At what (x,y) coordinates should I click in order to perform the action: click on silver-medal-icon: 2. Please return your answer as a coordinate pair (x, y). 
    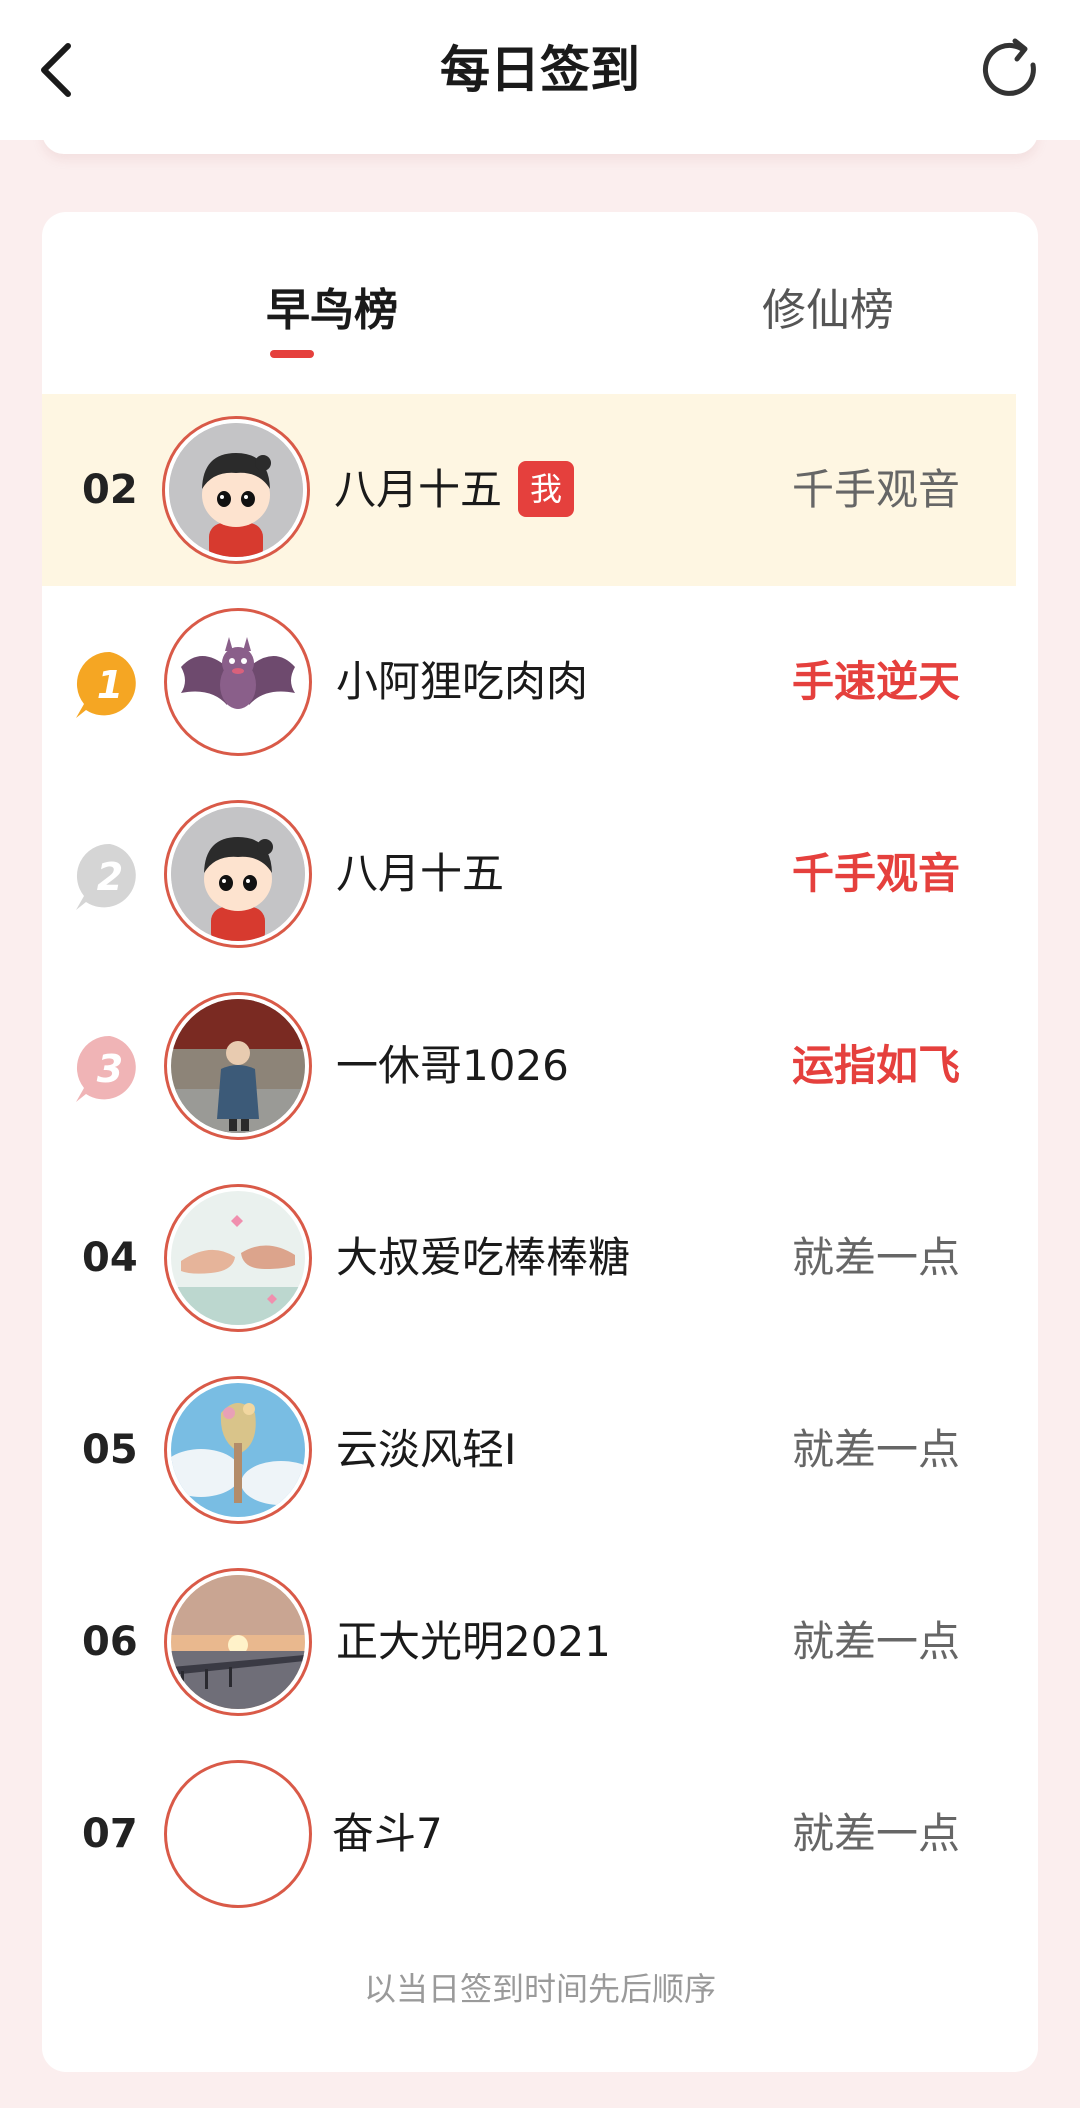
    Looking at the image, I should click on (106, 876).